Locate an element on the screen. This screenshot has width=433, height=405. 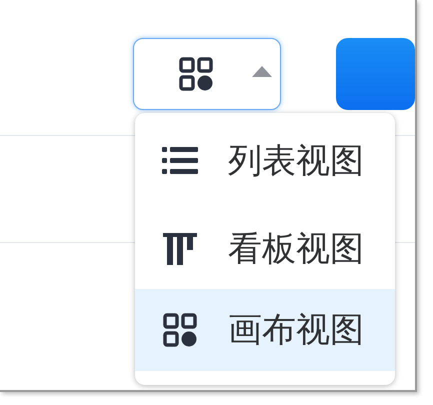
board-icon is located at coordinates (180, 249).